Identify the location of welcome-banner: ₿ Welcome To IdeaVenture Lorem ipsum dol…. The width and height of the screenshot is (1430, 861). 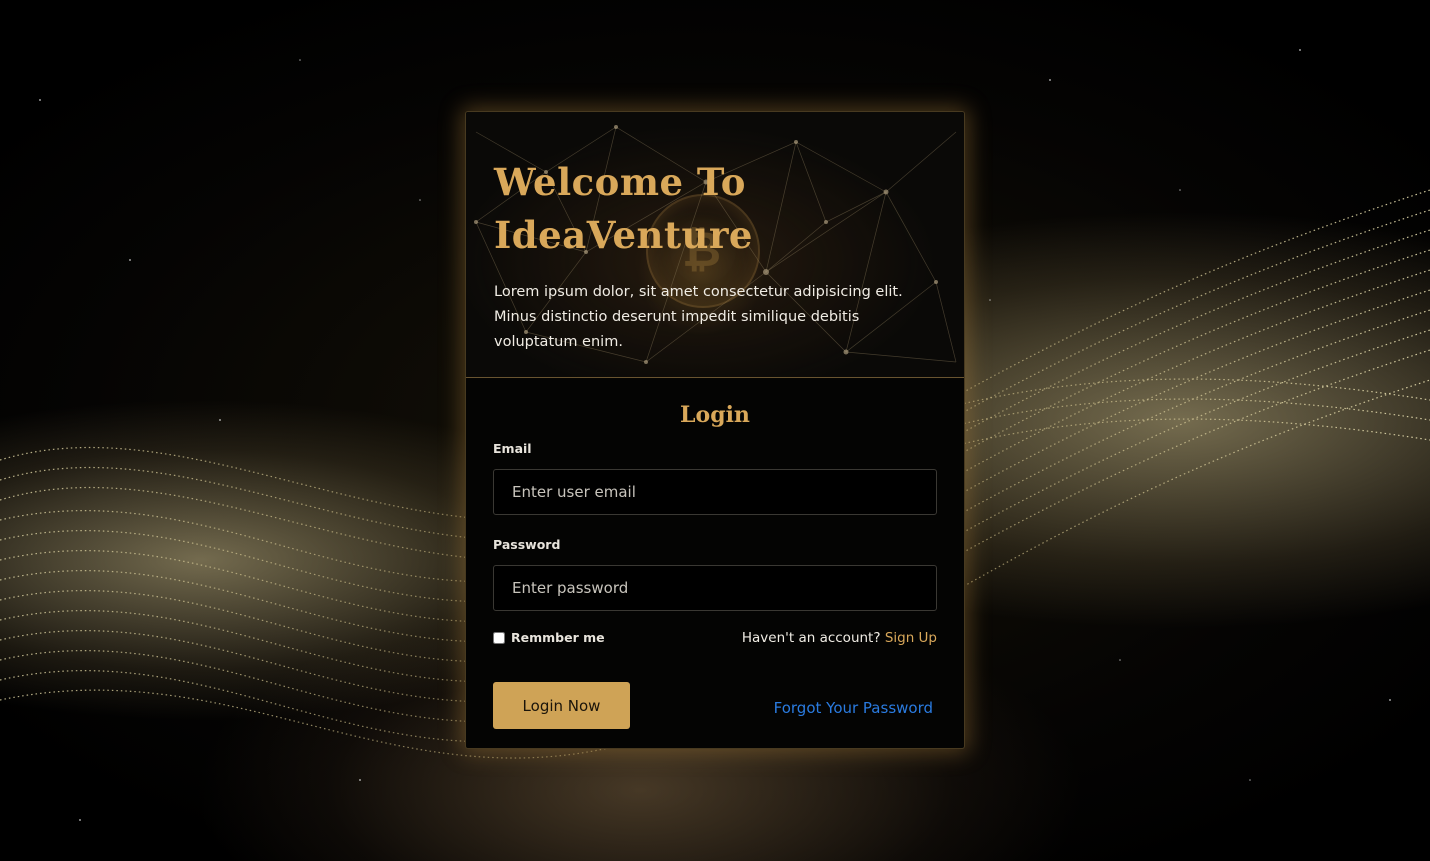
(715, 245).